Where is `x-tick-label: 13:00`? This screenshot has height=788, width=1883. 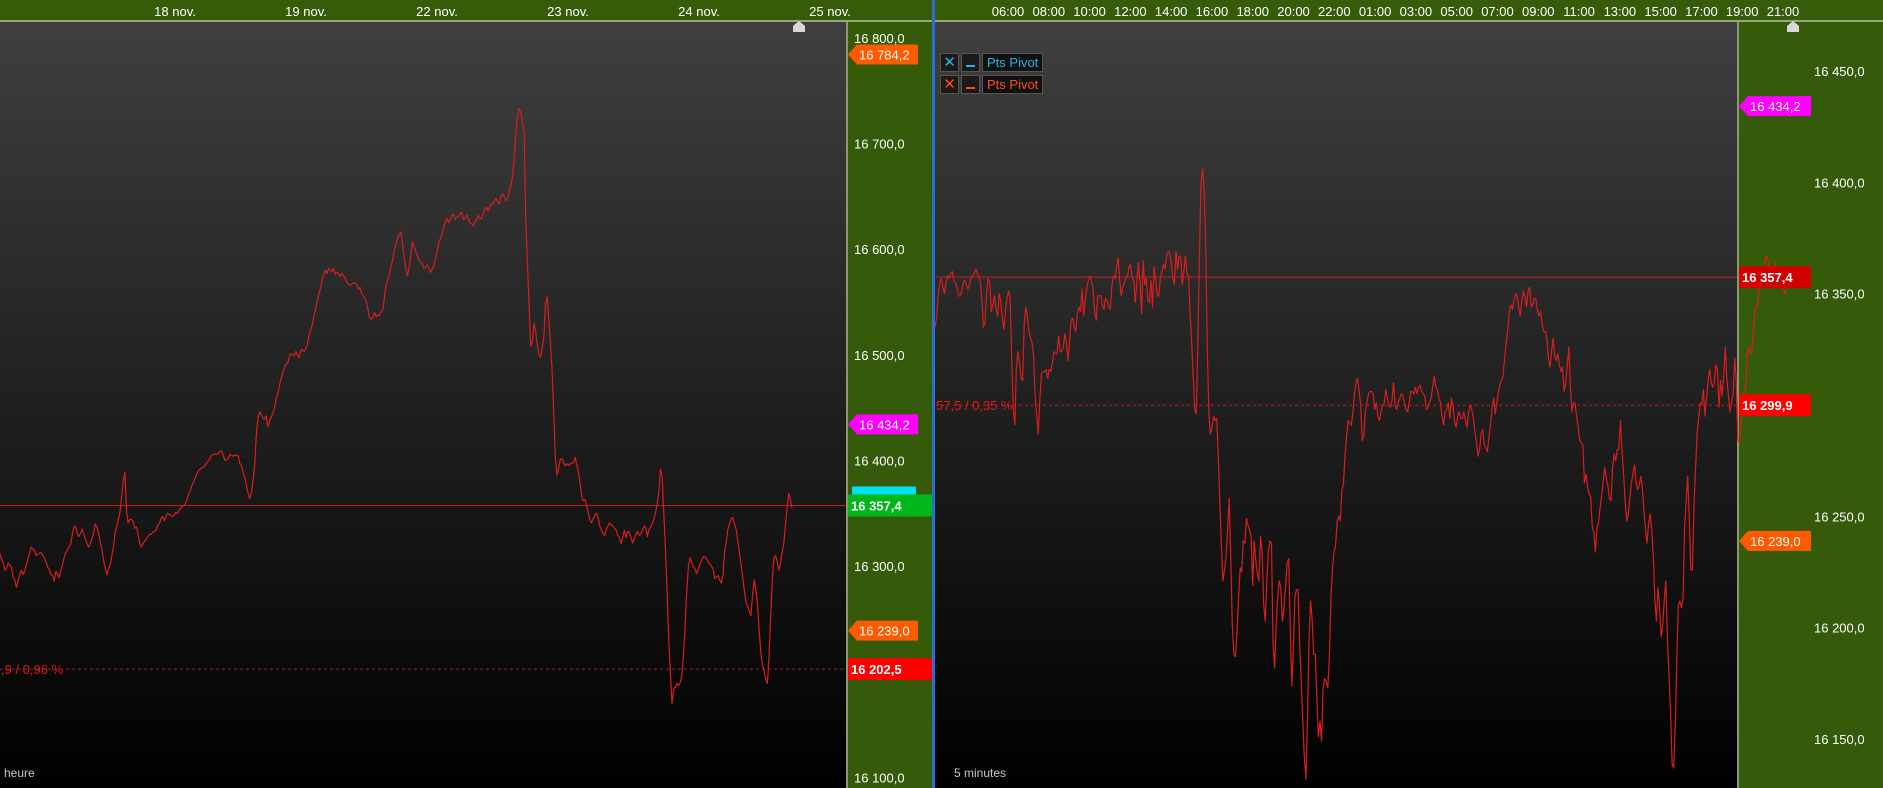 x-tick-label: 13:00 is located at coordinates (1620, 11).